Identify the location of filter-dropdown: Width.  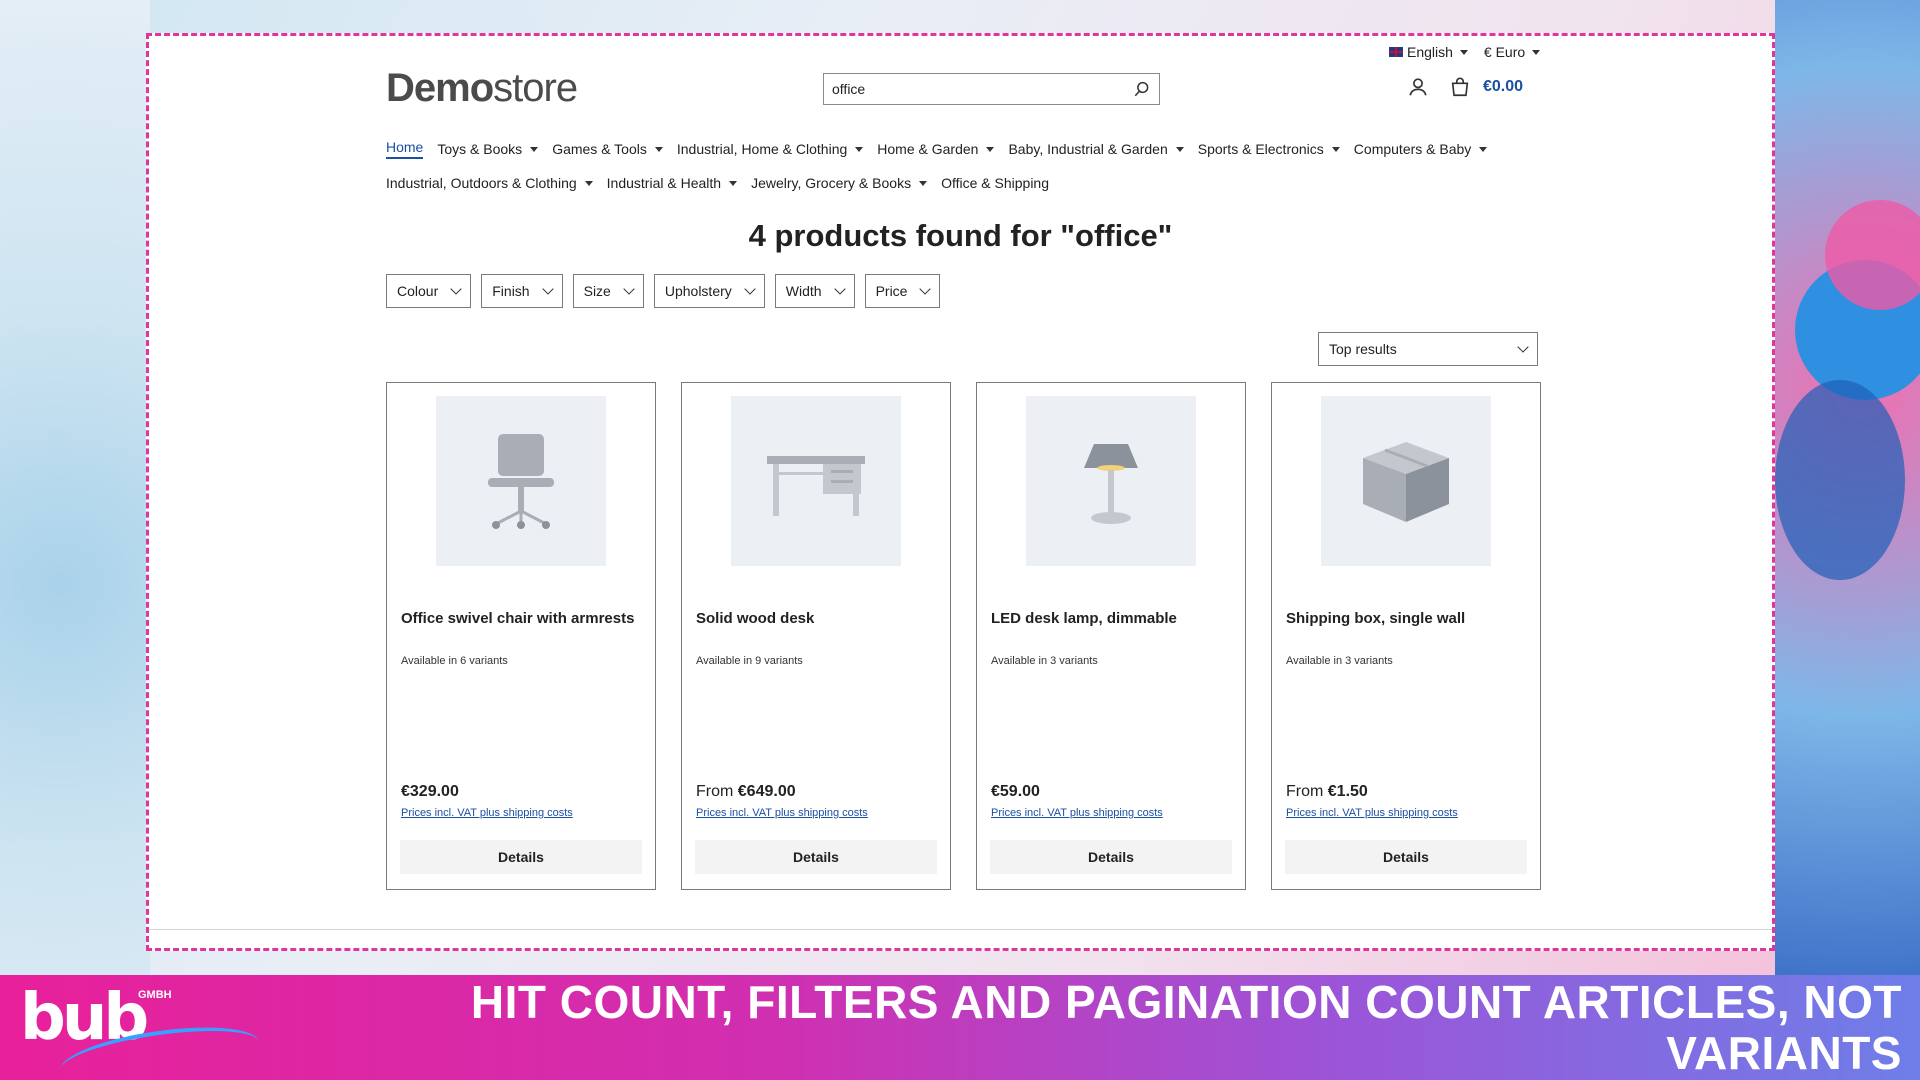
(814, 291).